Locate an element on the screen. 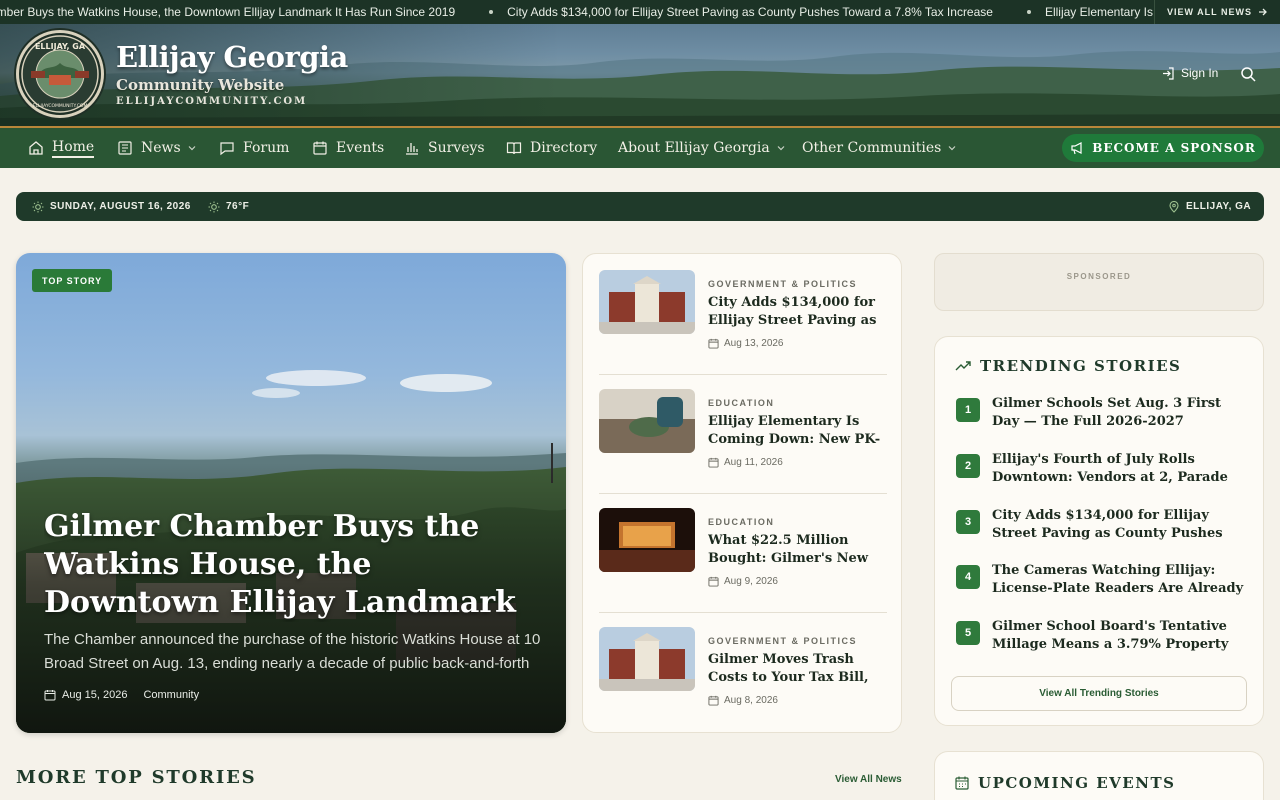 This screenshot has height=800, width=1280. events-title: UPCOMING EVENTS is located at coordinates (1077, 783).